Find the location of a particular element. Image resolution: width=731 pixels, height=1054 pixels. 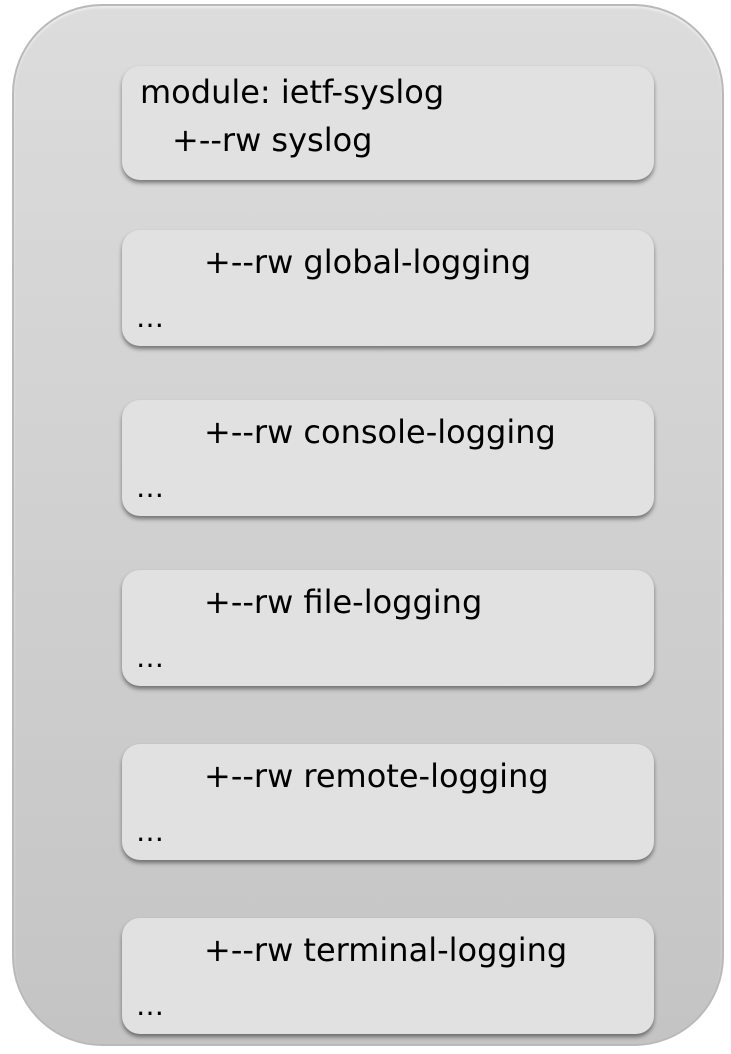

remote-logging-label: +--rw remote-logging is located at coordinates (376, 776).